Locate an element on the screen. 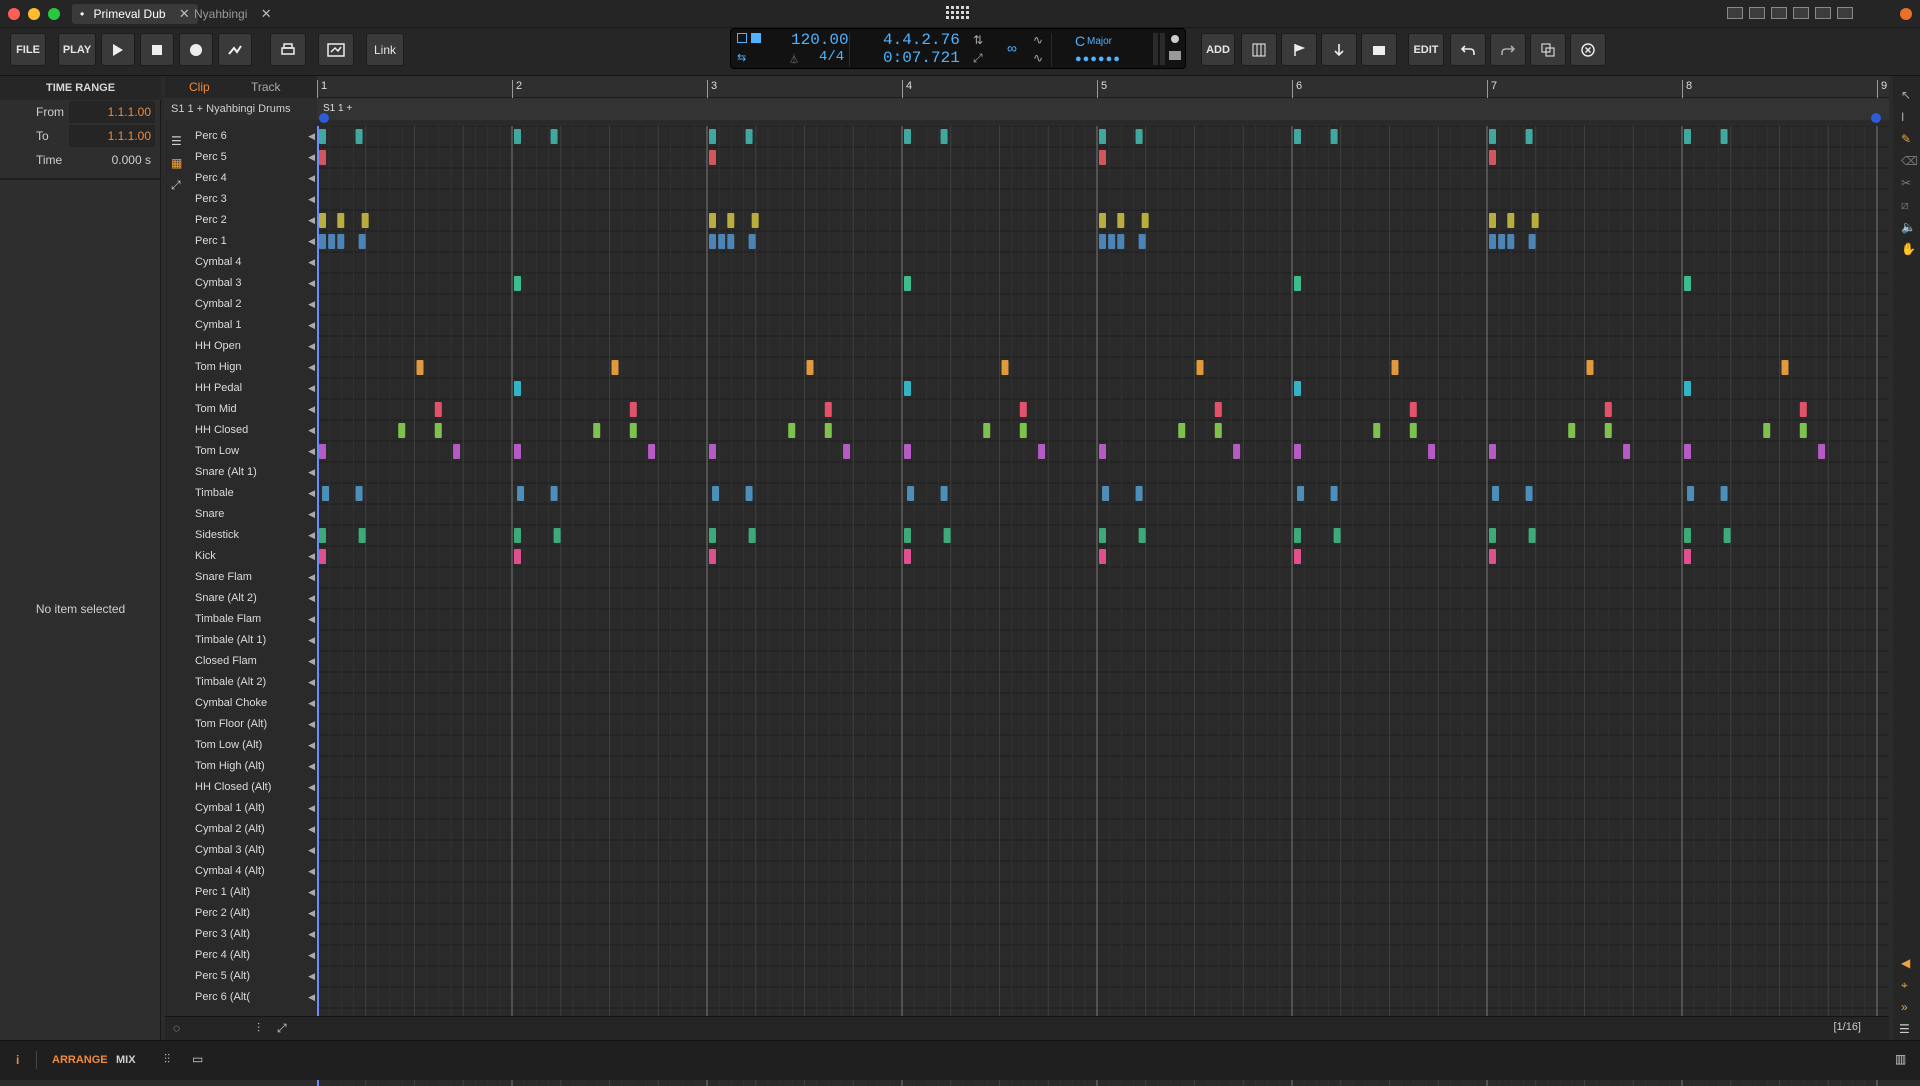 The width and height of the screenshot is (1920, 1086). tab-track: Track is located at coordinates (266, 87).